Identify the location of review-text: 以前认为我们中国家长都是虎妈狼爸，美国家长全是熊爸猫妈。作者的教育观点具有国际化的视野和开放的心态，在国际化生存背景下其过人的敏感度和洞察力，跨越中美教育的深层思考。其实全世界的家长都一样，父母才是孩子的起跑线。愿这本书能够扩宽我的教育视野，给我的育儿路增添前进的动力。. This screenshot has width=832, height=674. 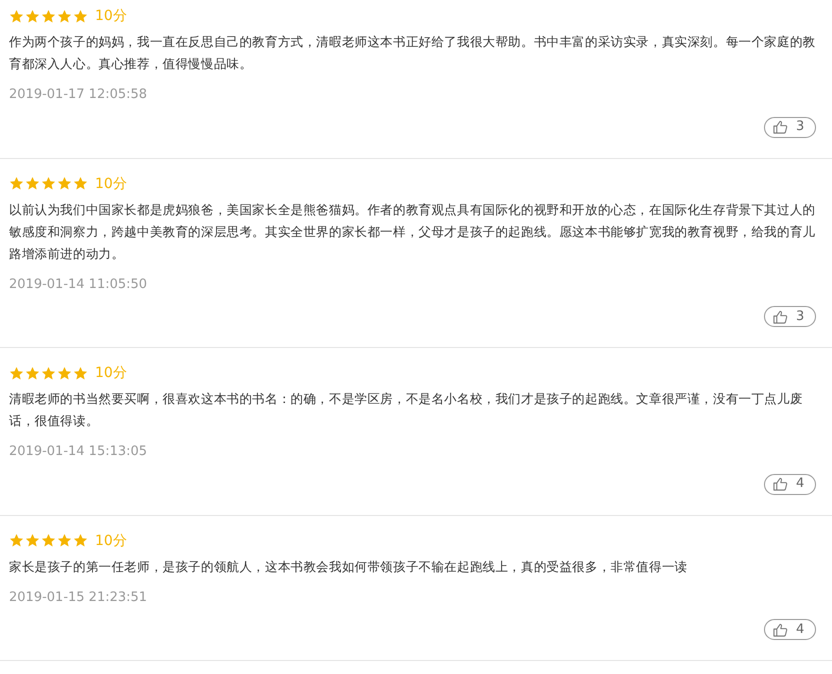
(412, 231).